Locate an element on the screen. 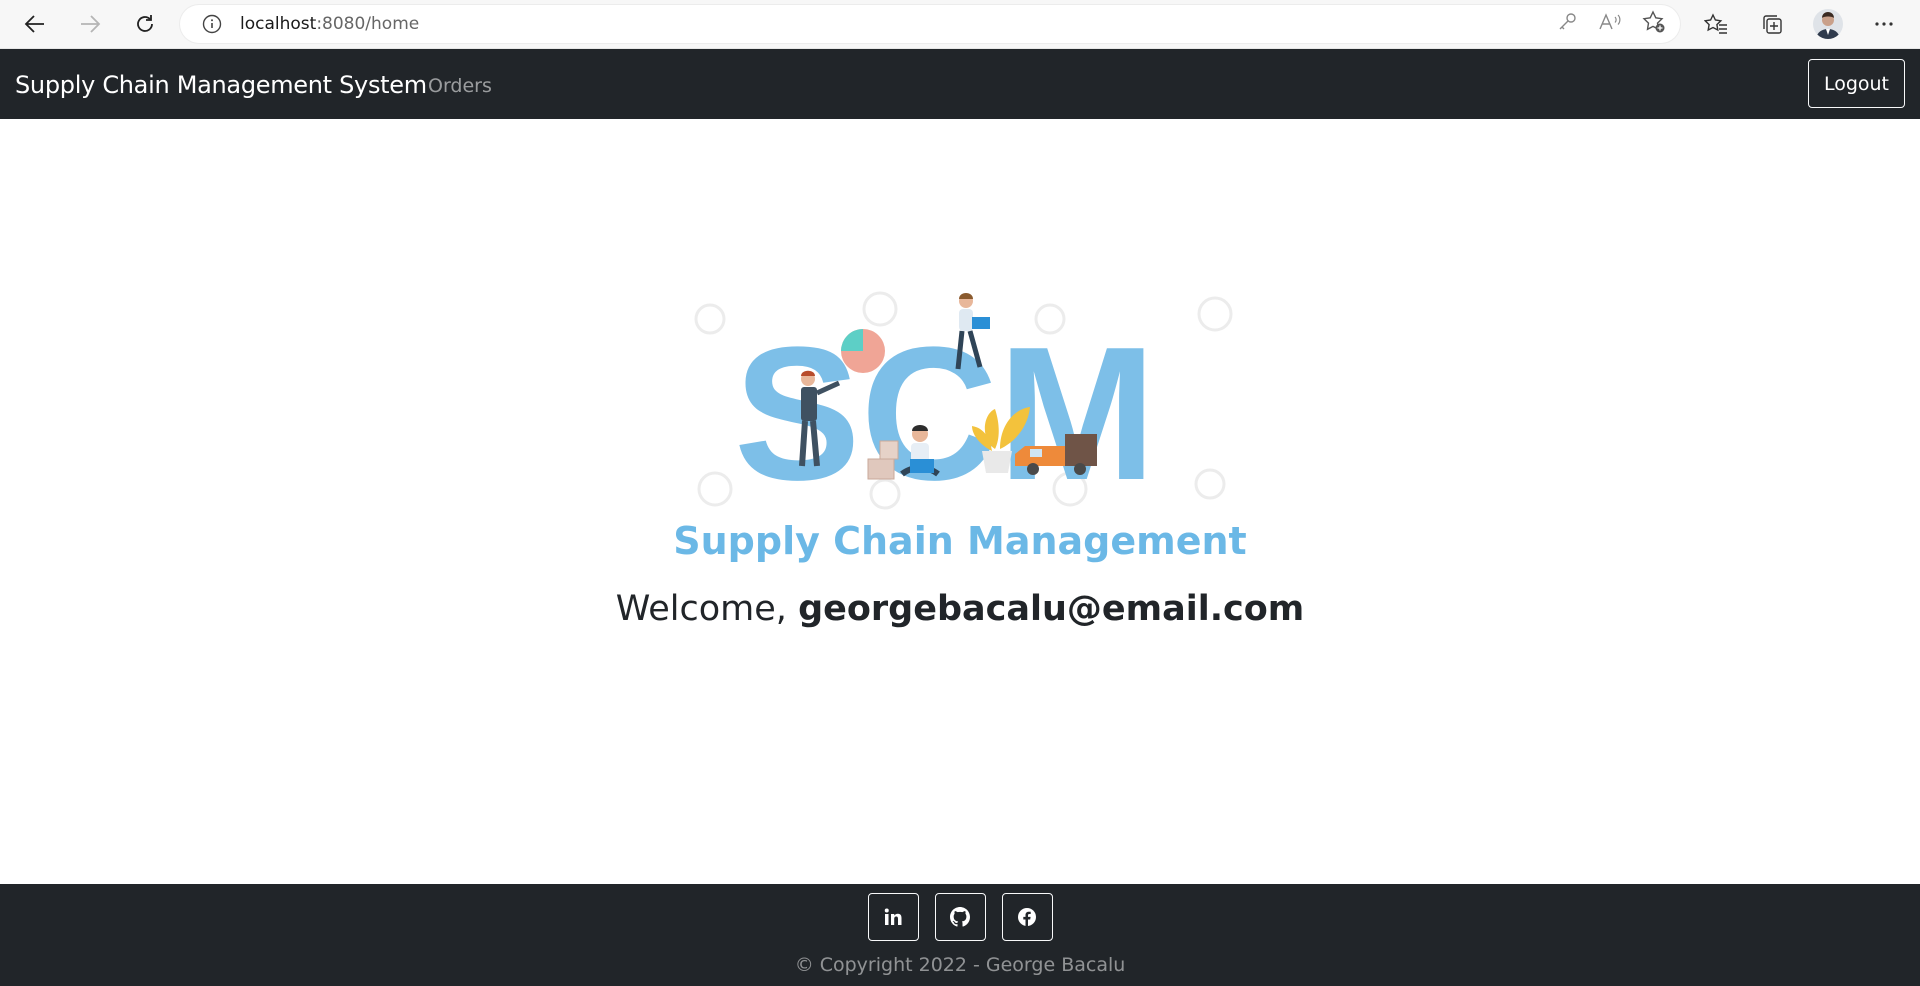 The image size is (1920, 986). arrow-left-icon is located at coordinates (34, 24).